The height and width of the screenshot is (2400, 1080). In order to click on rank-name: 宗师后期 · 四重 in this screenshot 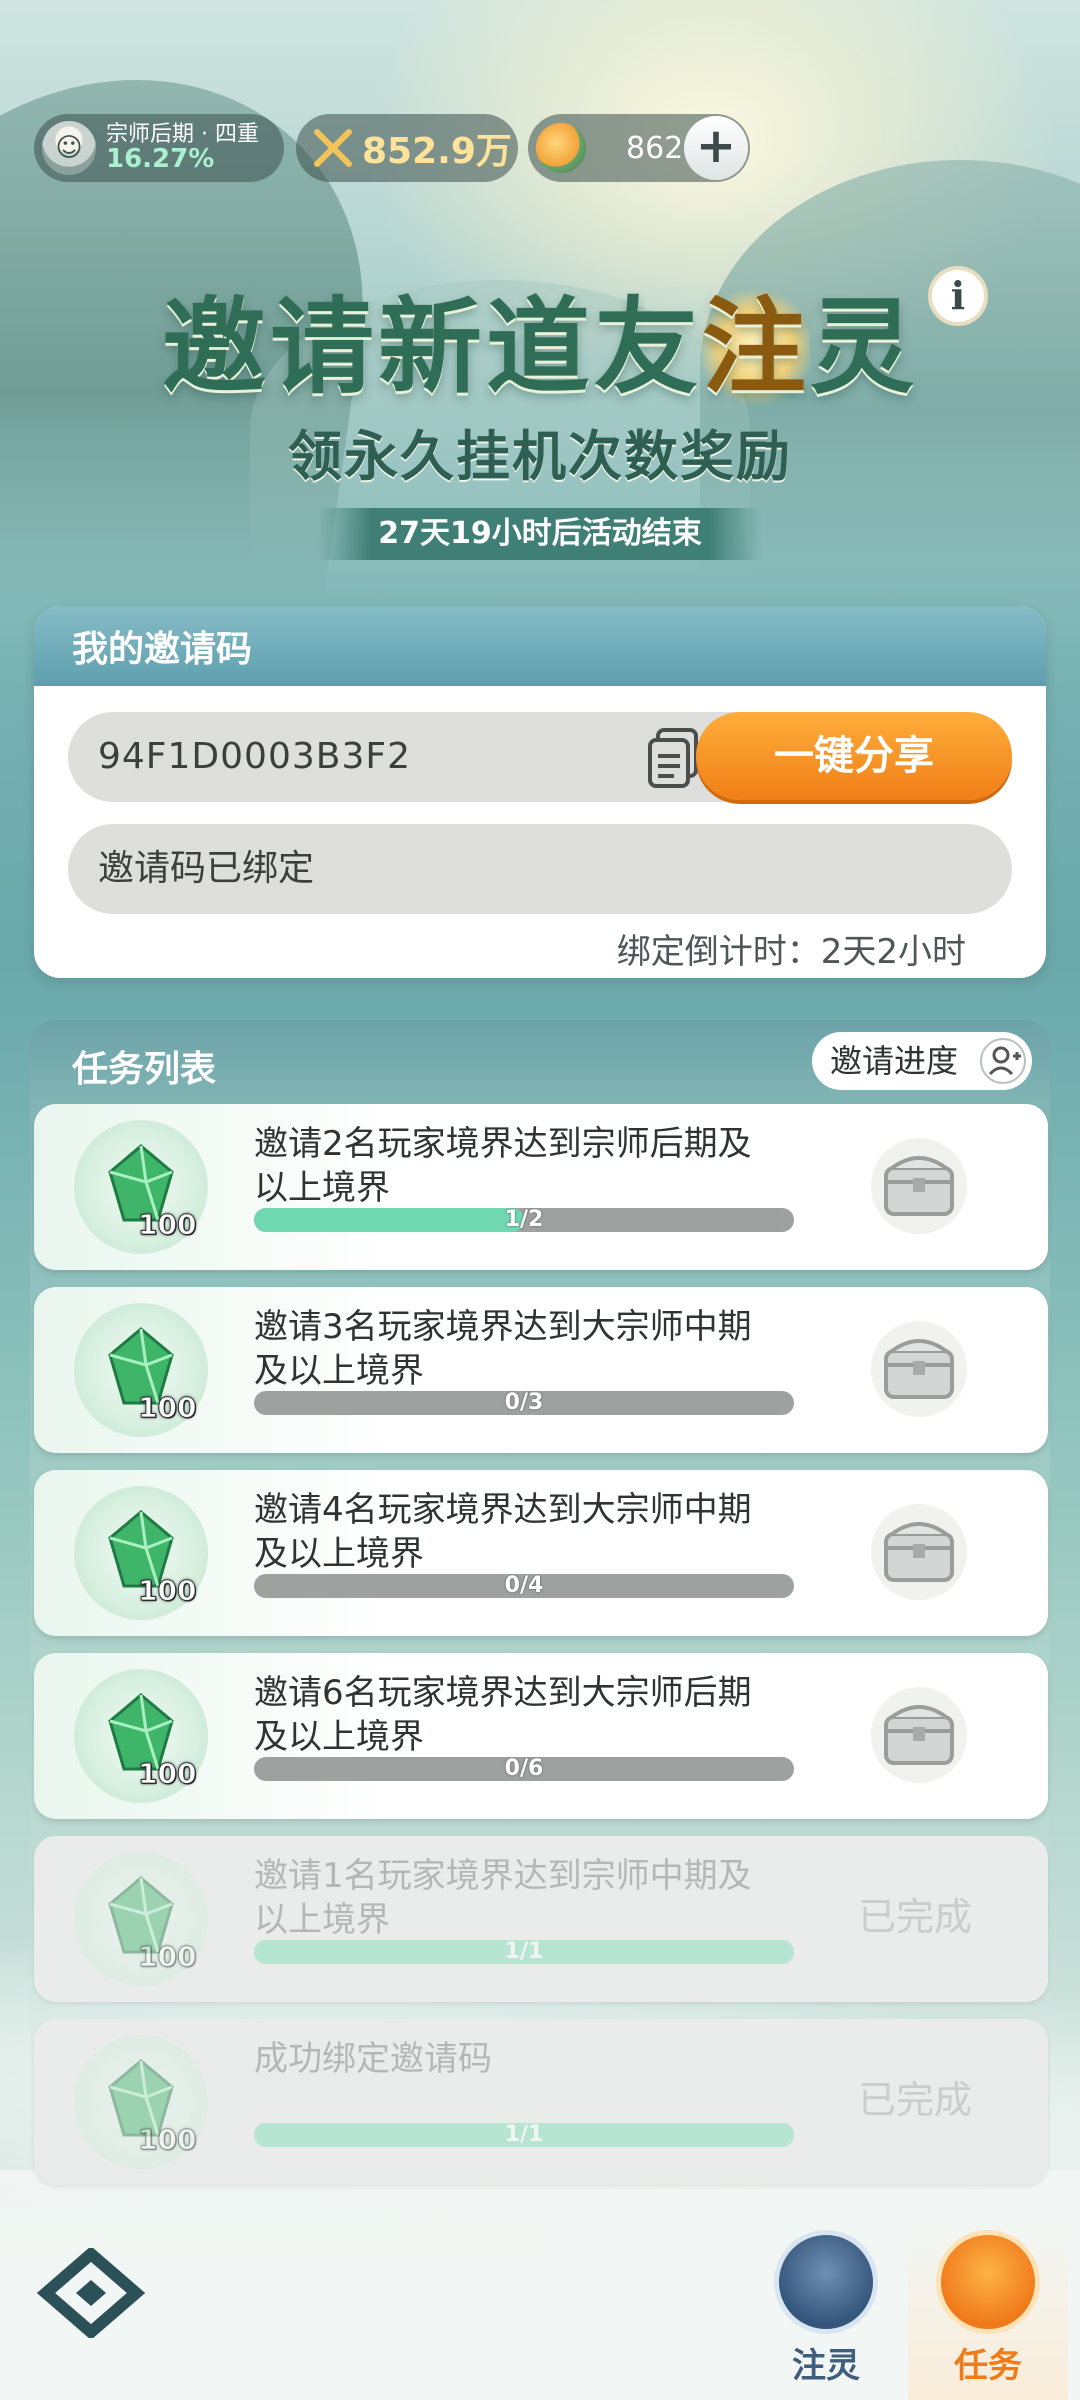, I will do `click(182, 134)`.